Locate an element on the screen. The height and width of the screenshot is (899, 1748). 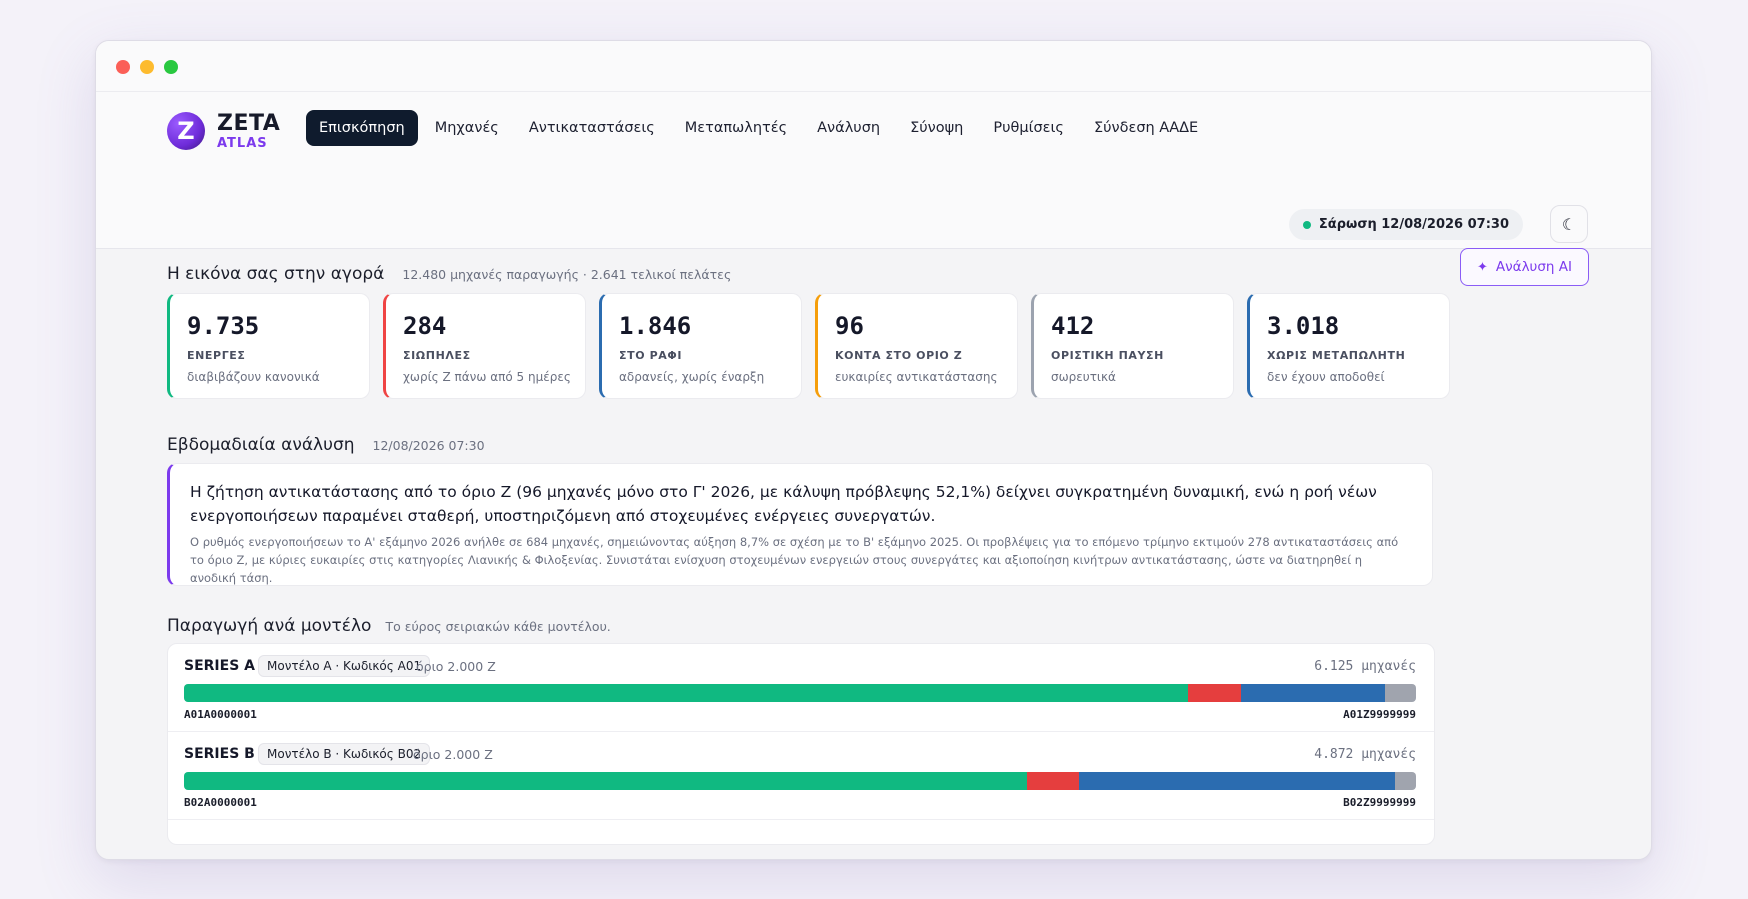
kpi-value: 3.018 is located at coordinates (1303, 326).